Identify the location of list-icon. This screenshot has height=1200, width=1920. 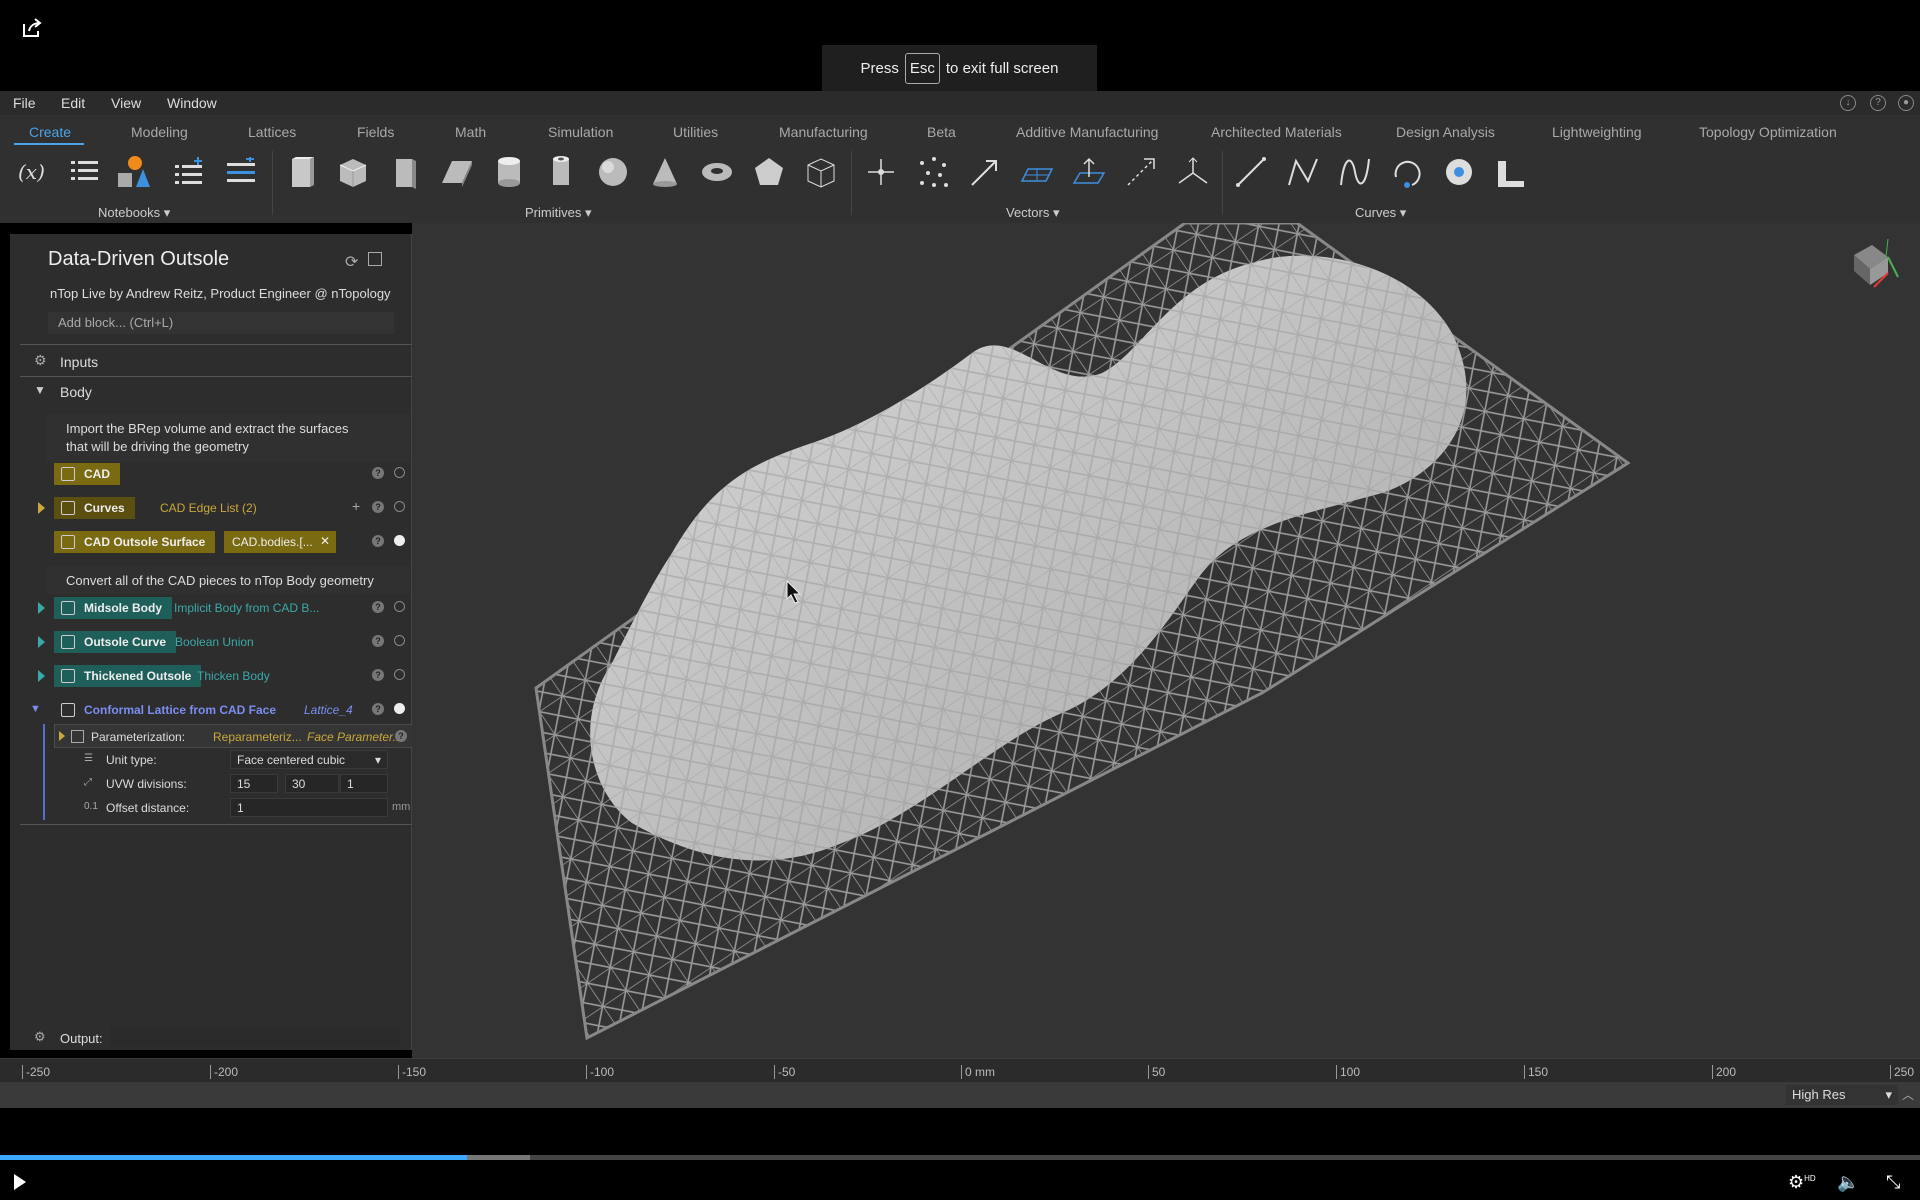
(85, 172).